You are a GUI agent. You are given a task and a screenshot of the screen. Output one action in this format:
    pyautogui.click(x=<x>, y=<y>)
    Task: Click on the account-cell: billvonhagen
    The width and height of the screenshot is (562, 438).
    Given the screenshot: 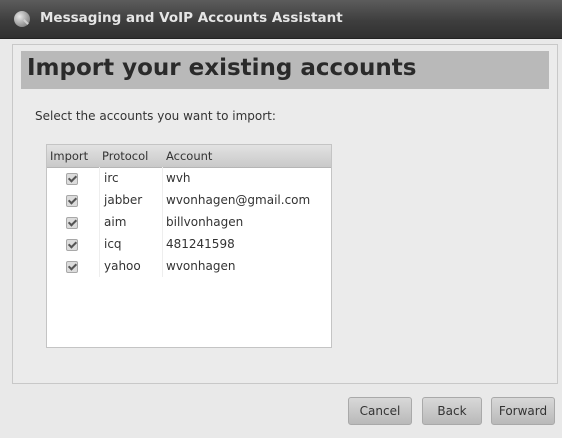 What is the action you would take?
    pyautogui.click(x=205, y=222)
    